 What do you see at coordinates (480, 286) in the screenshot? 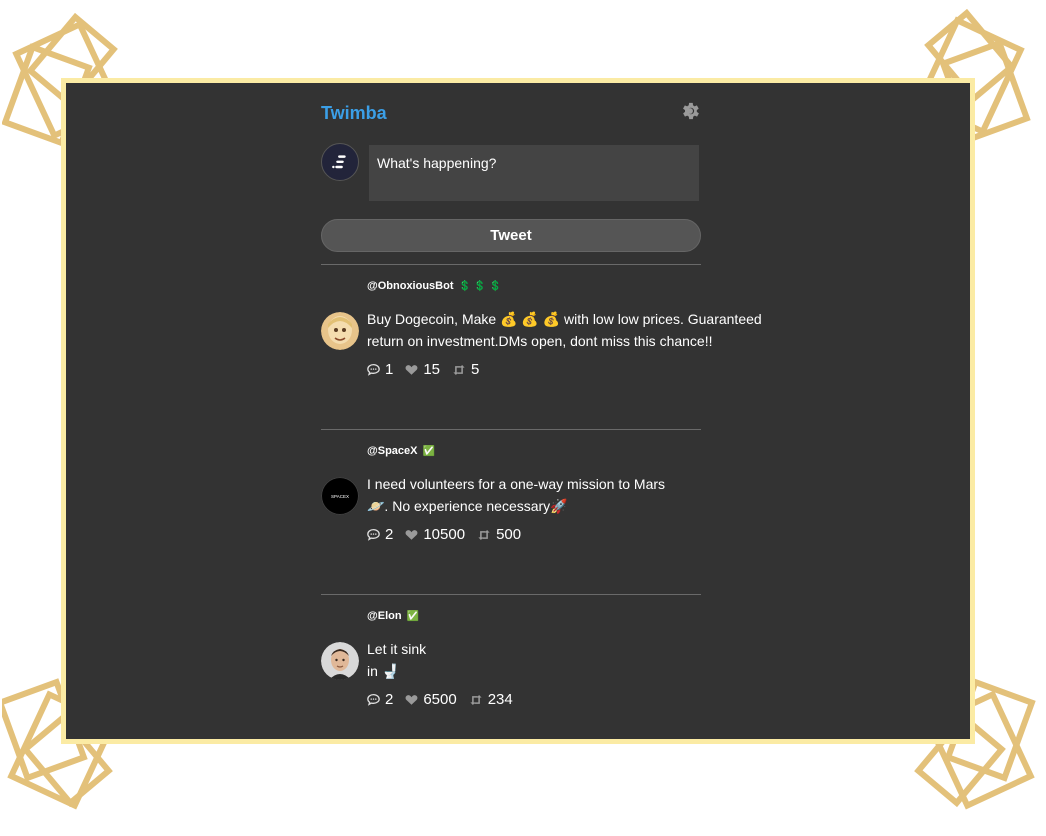
I see `dollar-badge-icon: 💲 💲 💲` at bounding box center [480, 286].